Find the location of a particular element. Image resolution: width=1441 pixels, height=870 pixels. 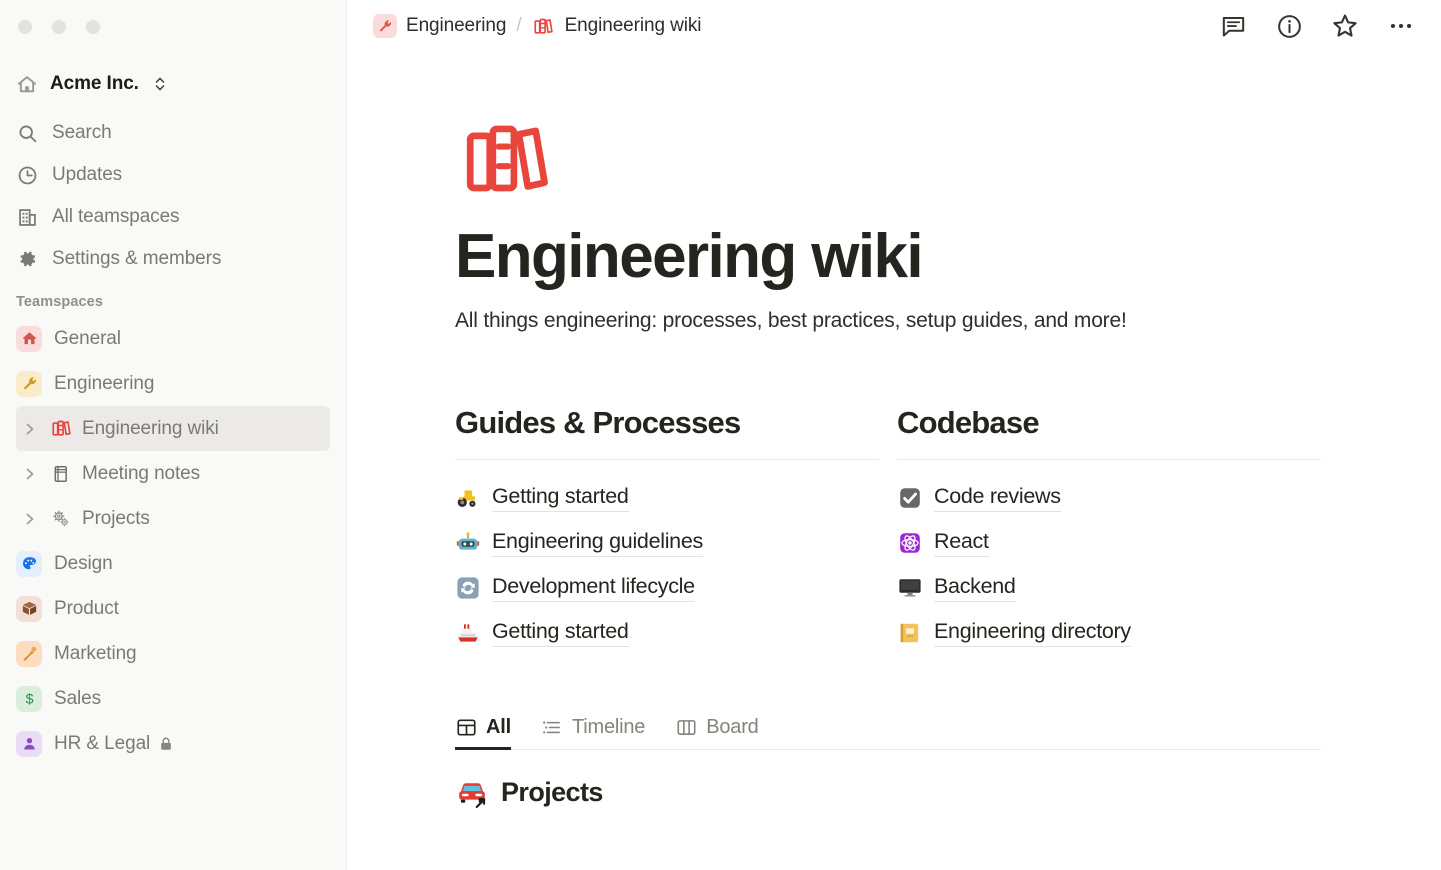

sidebar-item-general: General is located at coordinates (173, 338).